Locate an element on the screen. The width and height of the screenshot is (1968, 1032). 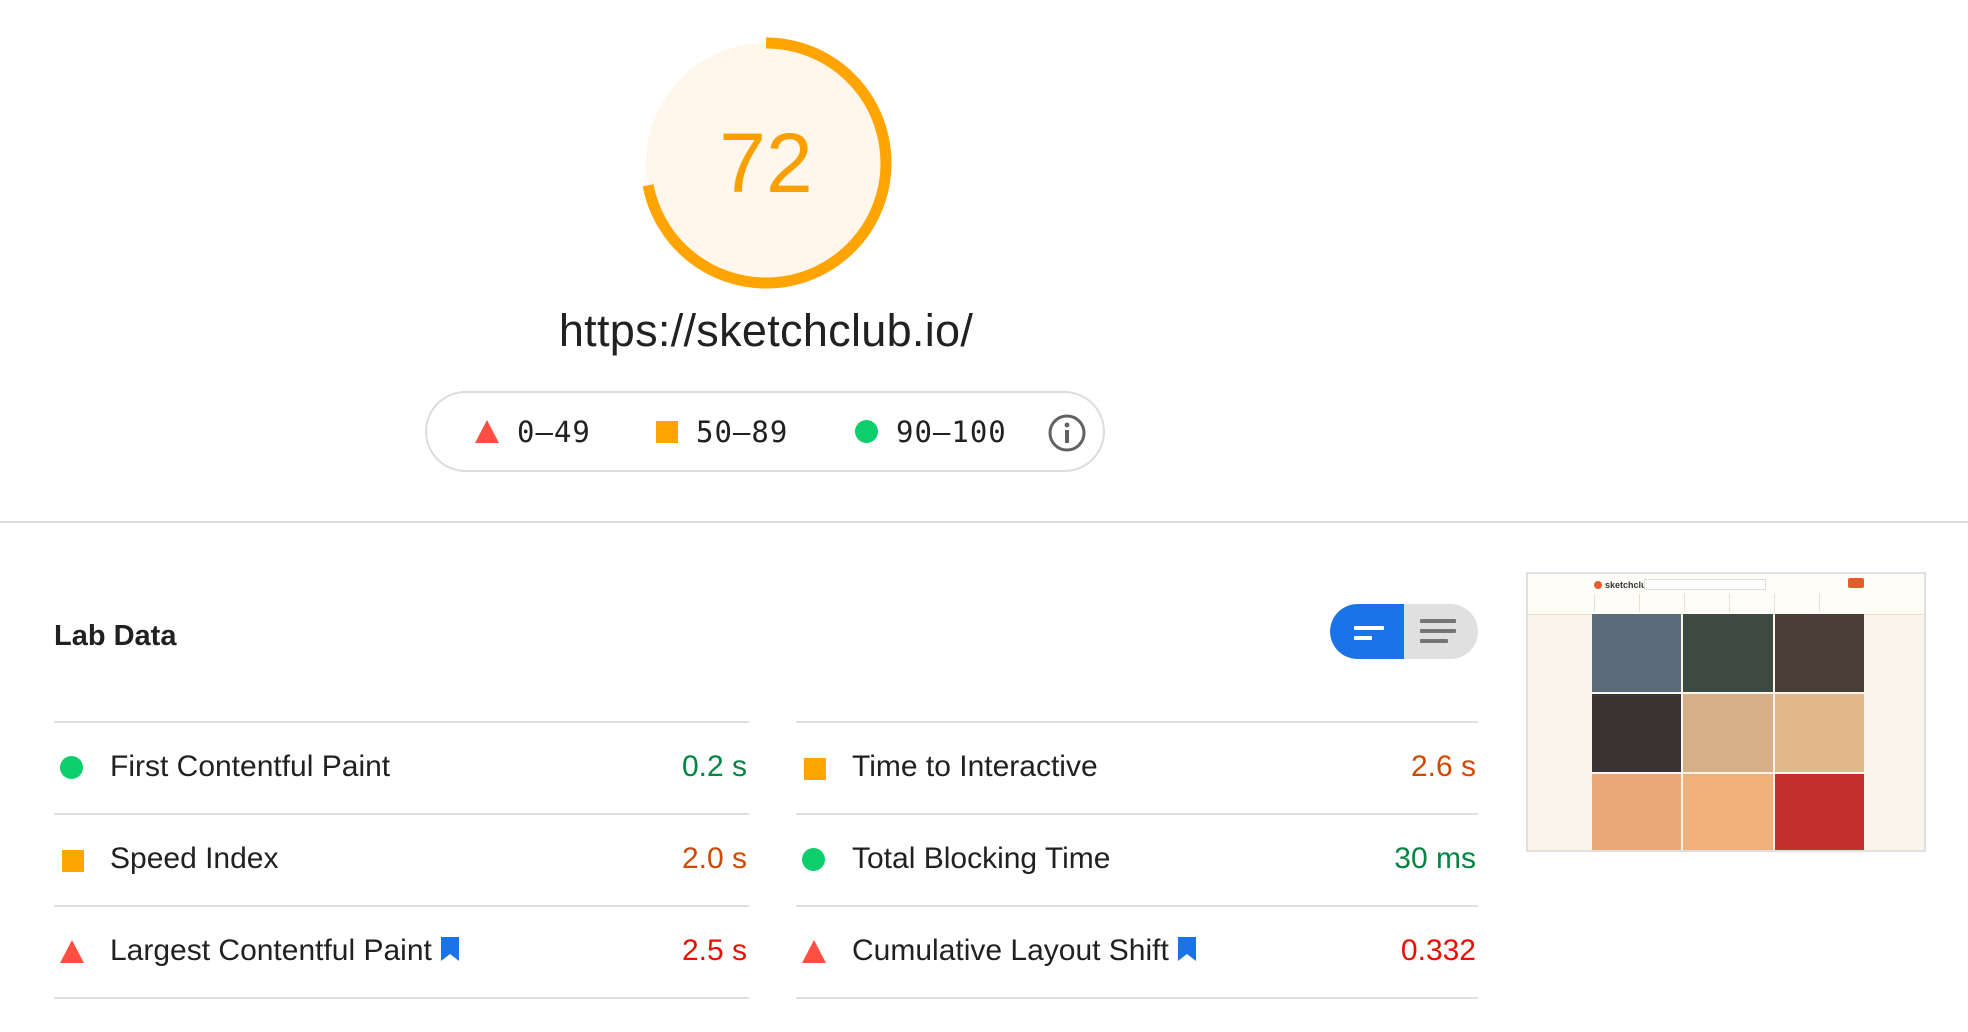
metric-name: Time to Interactive is located at coordinates (975, 767).